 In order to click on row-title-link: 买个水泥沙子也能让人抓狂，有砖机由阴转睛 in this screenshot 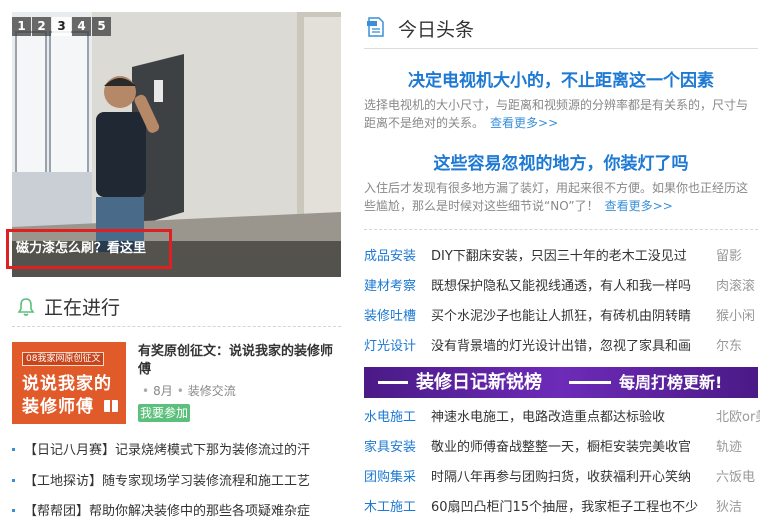, I will do `click(573, 317)`.